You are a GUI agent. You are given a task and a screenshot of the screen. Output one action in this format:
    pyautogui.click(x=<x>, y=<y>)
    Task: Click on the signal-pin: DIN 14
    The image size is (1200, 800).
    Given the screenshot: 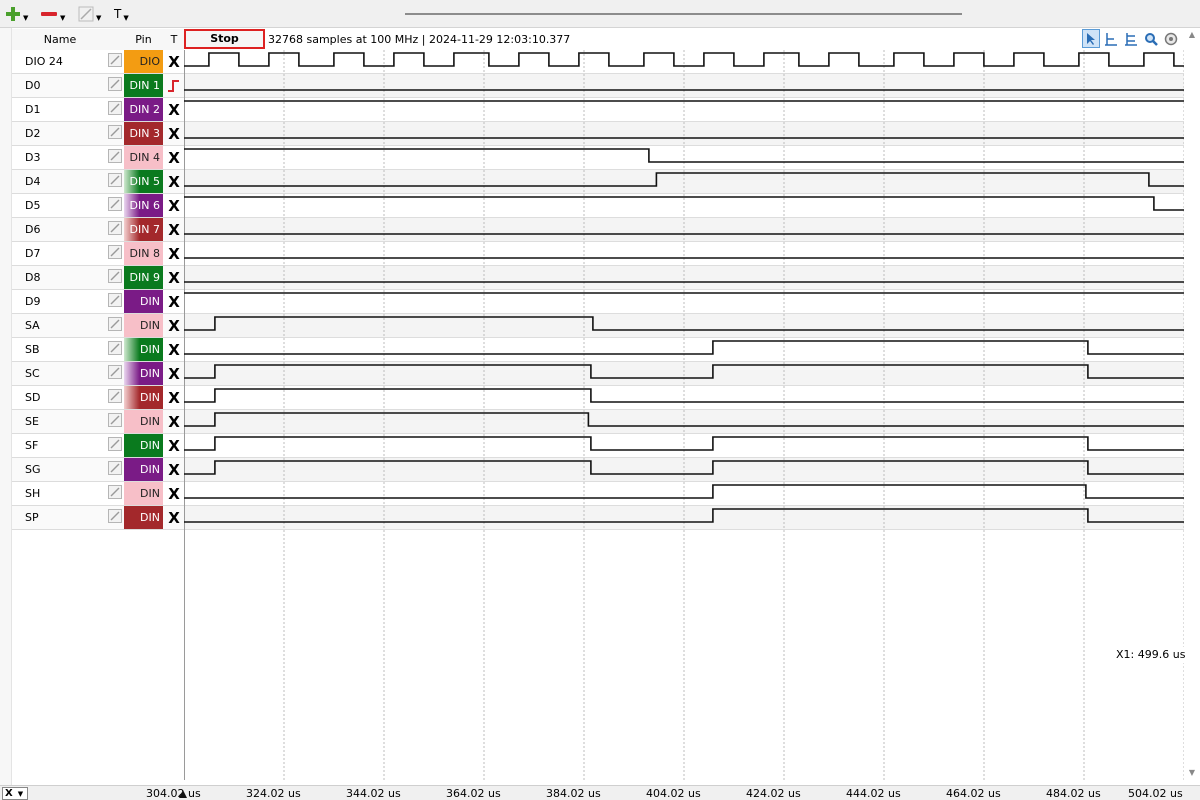 What is the action you would take?
    pyautogui.click(x=143, y=382)
    